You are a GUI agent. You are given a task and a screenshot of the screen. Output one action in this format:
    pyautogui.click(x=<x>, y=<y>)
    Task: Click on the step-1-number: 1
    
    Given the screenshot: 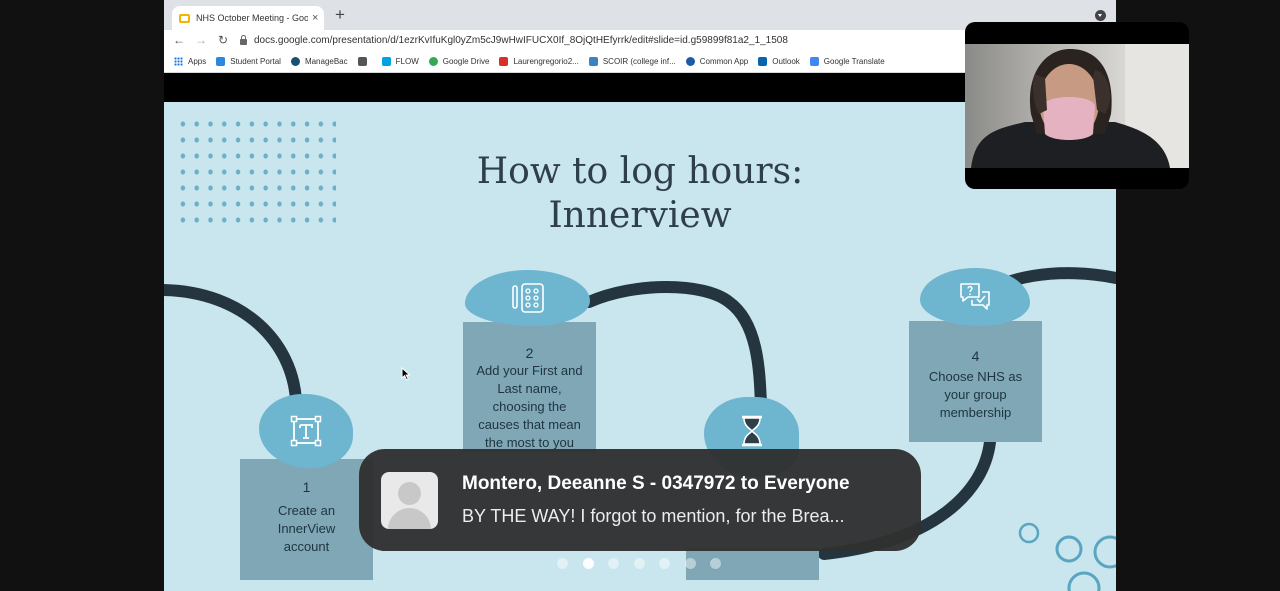 What is the action you would take?
    pyautogui.click(x=306, y=487)
    